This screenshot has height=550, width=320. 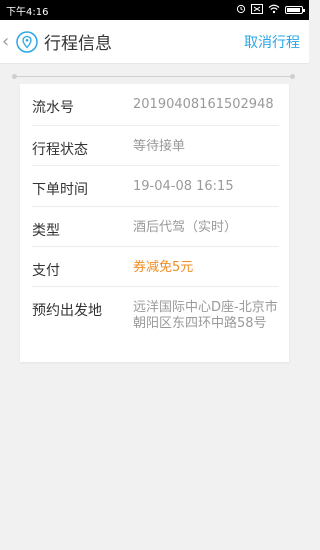 What do you see at coordinates (27, 12) in the screenshot?
I see `status-time: 下午4:16` at bounding box center [27, 12].